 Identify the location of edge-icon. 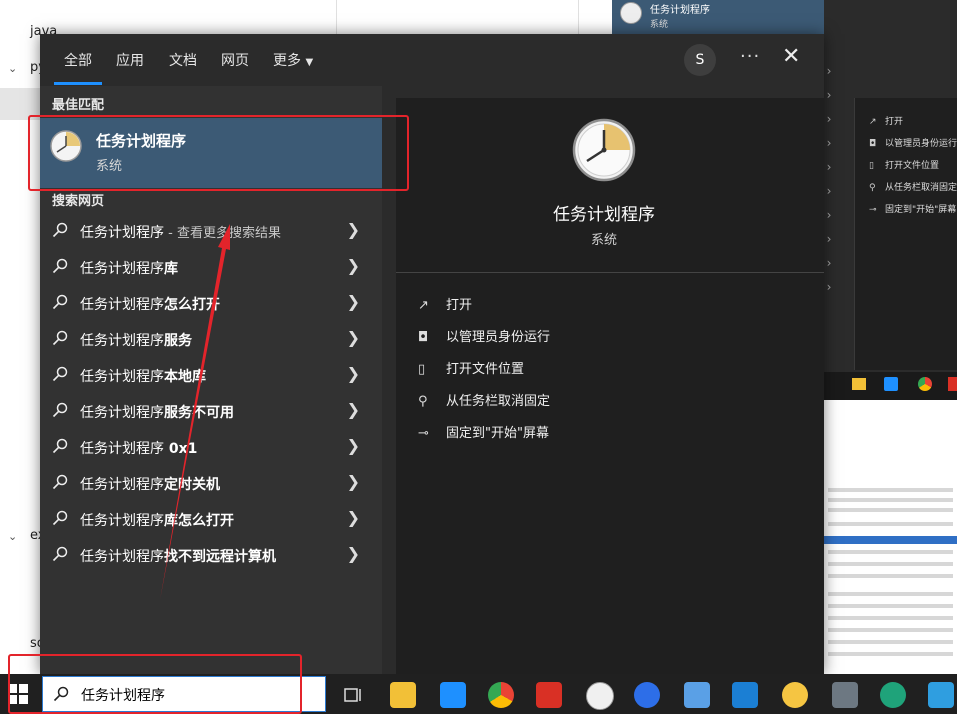
(893, 695).